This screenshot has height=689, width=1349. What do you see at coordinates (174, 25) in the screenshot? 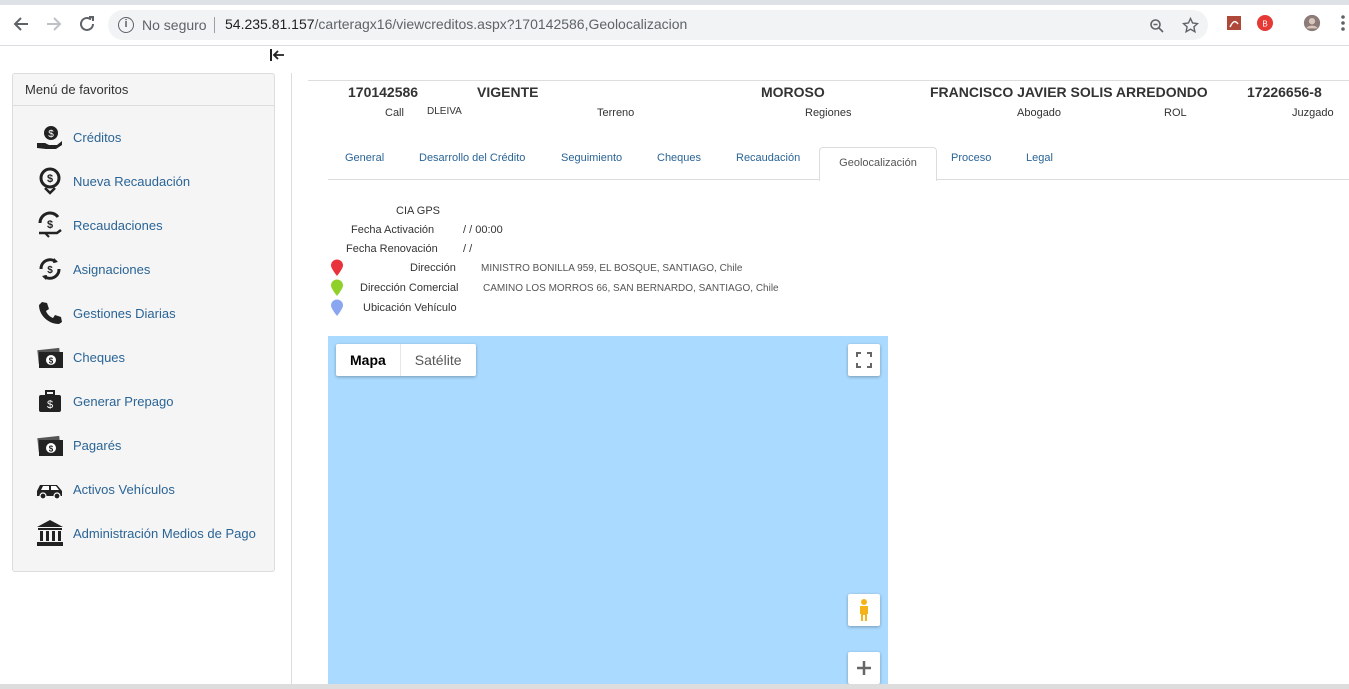
I see `security-label: No seguro` at bounding box center [174, 25].